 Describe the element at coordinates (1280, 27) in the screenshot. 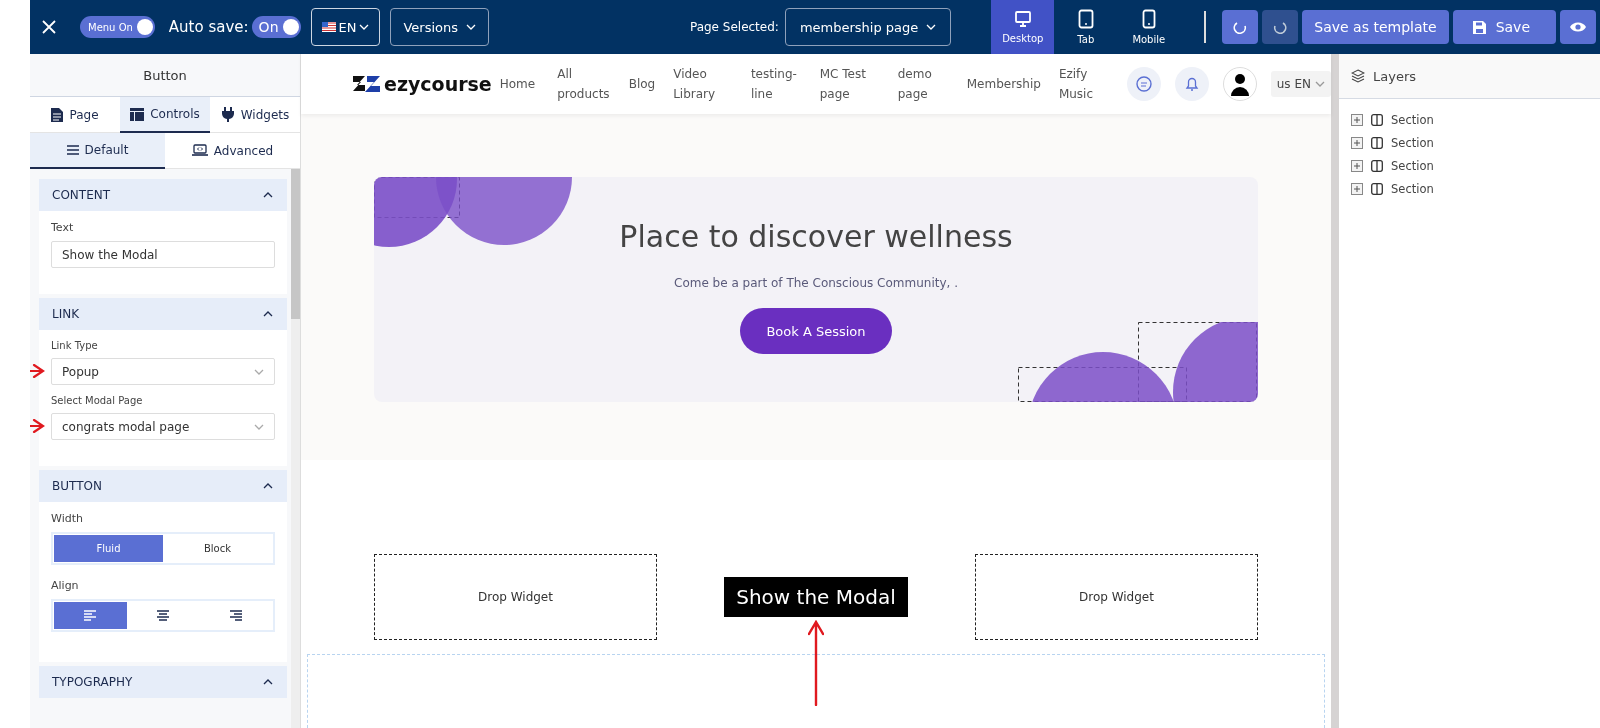

I see `redo-icon` at that location.